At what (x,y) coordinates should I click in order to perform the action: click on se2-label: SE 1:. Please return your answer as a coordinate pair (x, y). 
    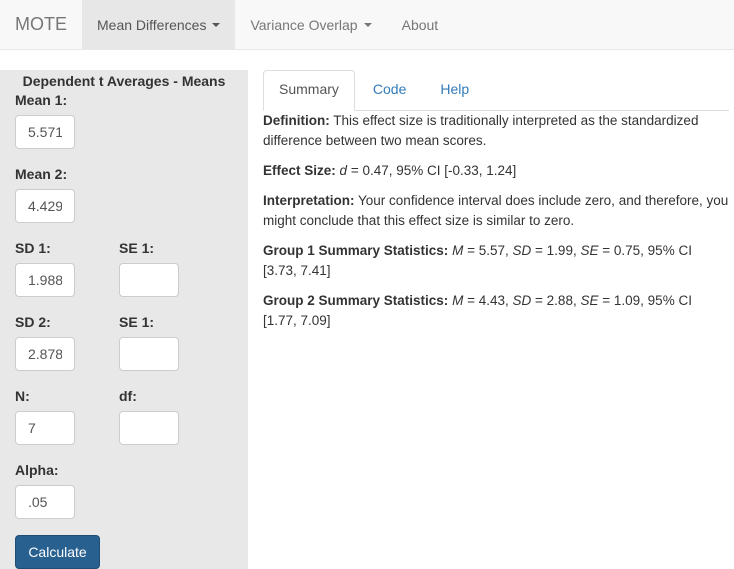
    Looking at the image, I should click on (137, 322).